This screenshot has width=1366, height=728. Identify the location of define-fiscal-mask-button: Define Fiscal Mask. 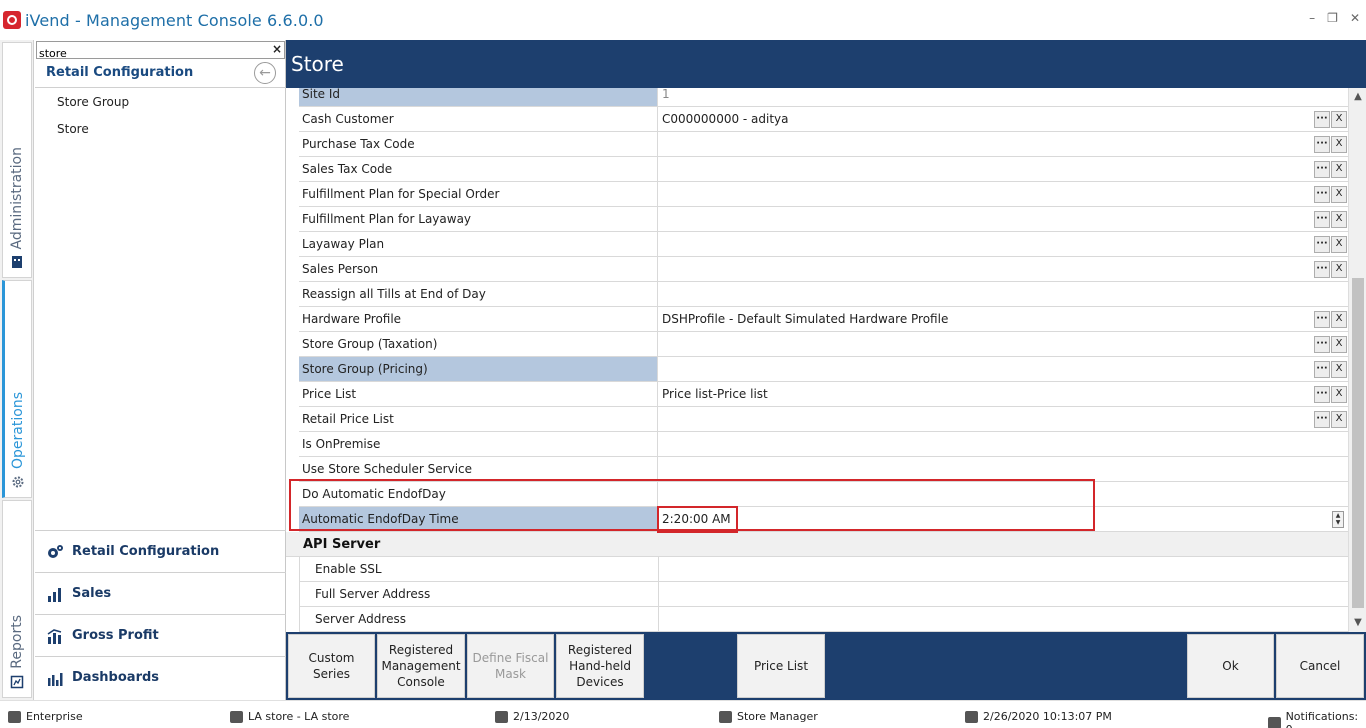
(510, 666).